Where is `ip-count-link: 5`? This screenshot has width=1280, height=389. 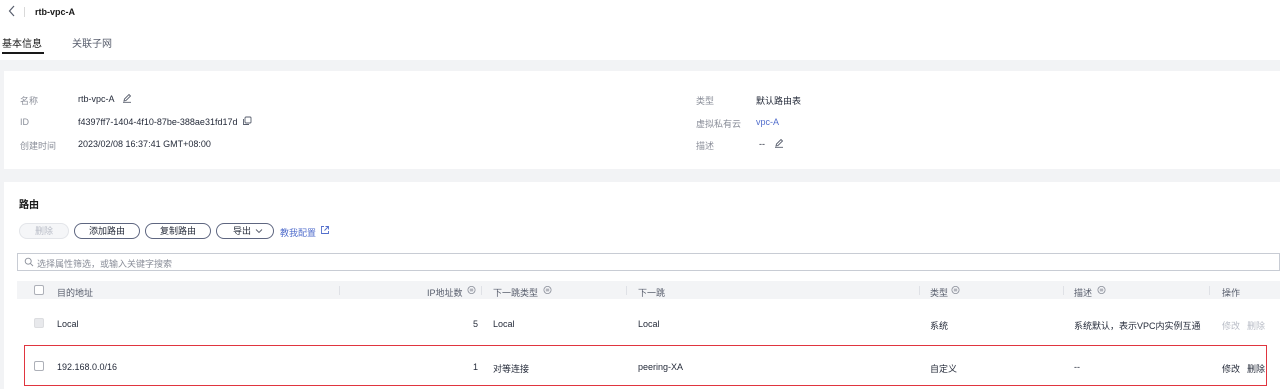 ip-count-link: 5 is located at coordinates (475, 324).